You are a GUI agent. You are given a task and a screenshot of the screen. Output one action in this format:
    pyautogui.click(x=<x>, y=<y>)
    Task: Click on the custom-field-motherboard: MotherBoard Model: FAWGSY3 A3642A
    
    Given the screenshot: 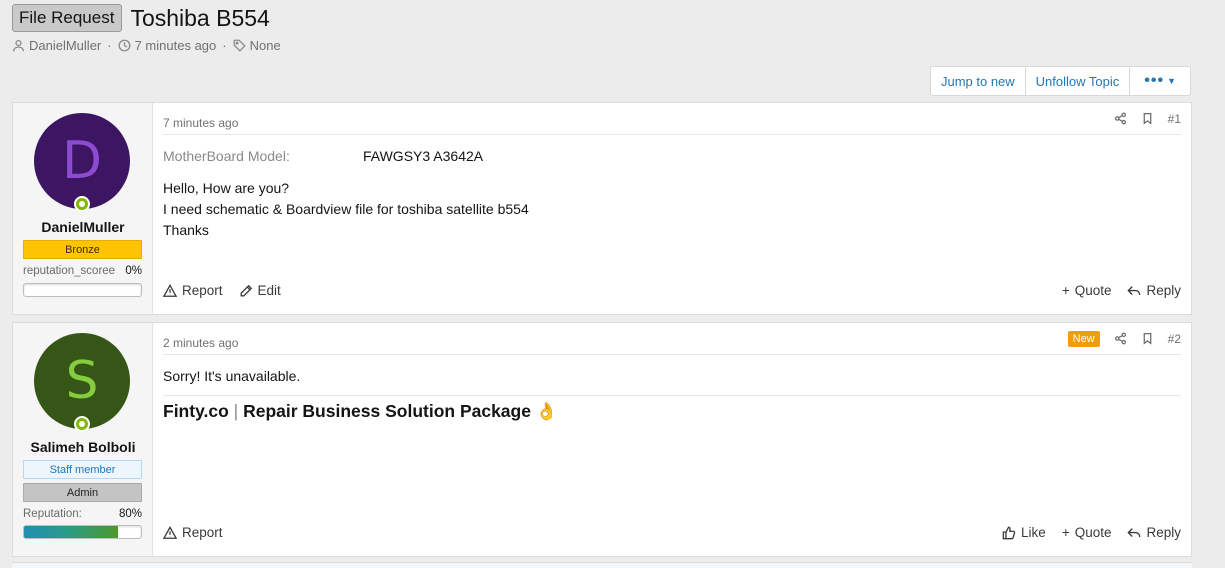 What is the action you would take?
    pyautogui.click(x=323, y=156)
    